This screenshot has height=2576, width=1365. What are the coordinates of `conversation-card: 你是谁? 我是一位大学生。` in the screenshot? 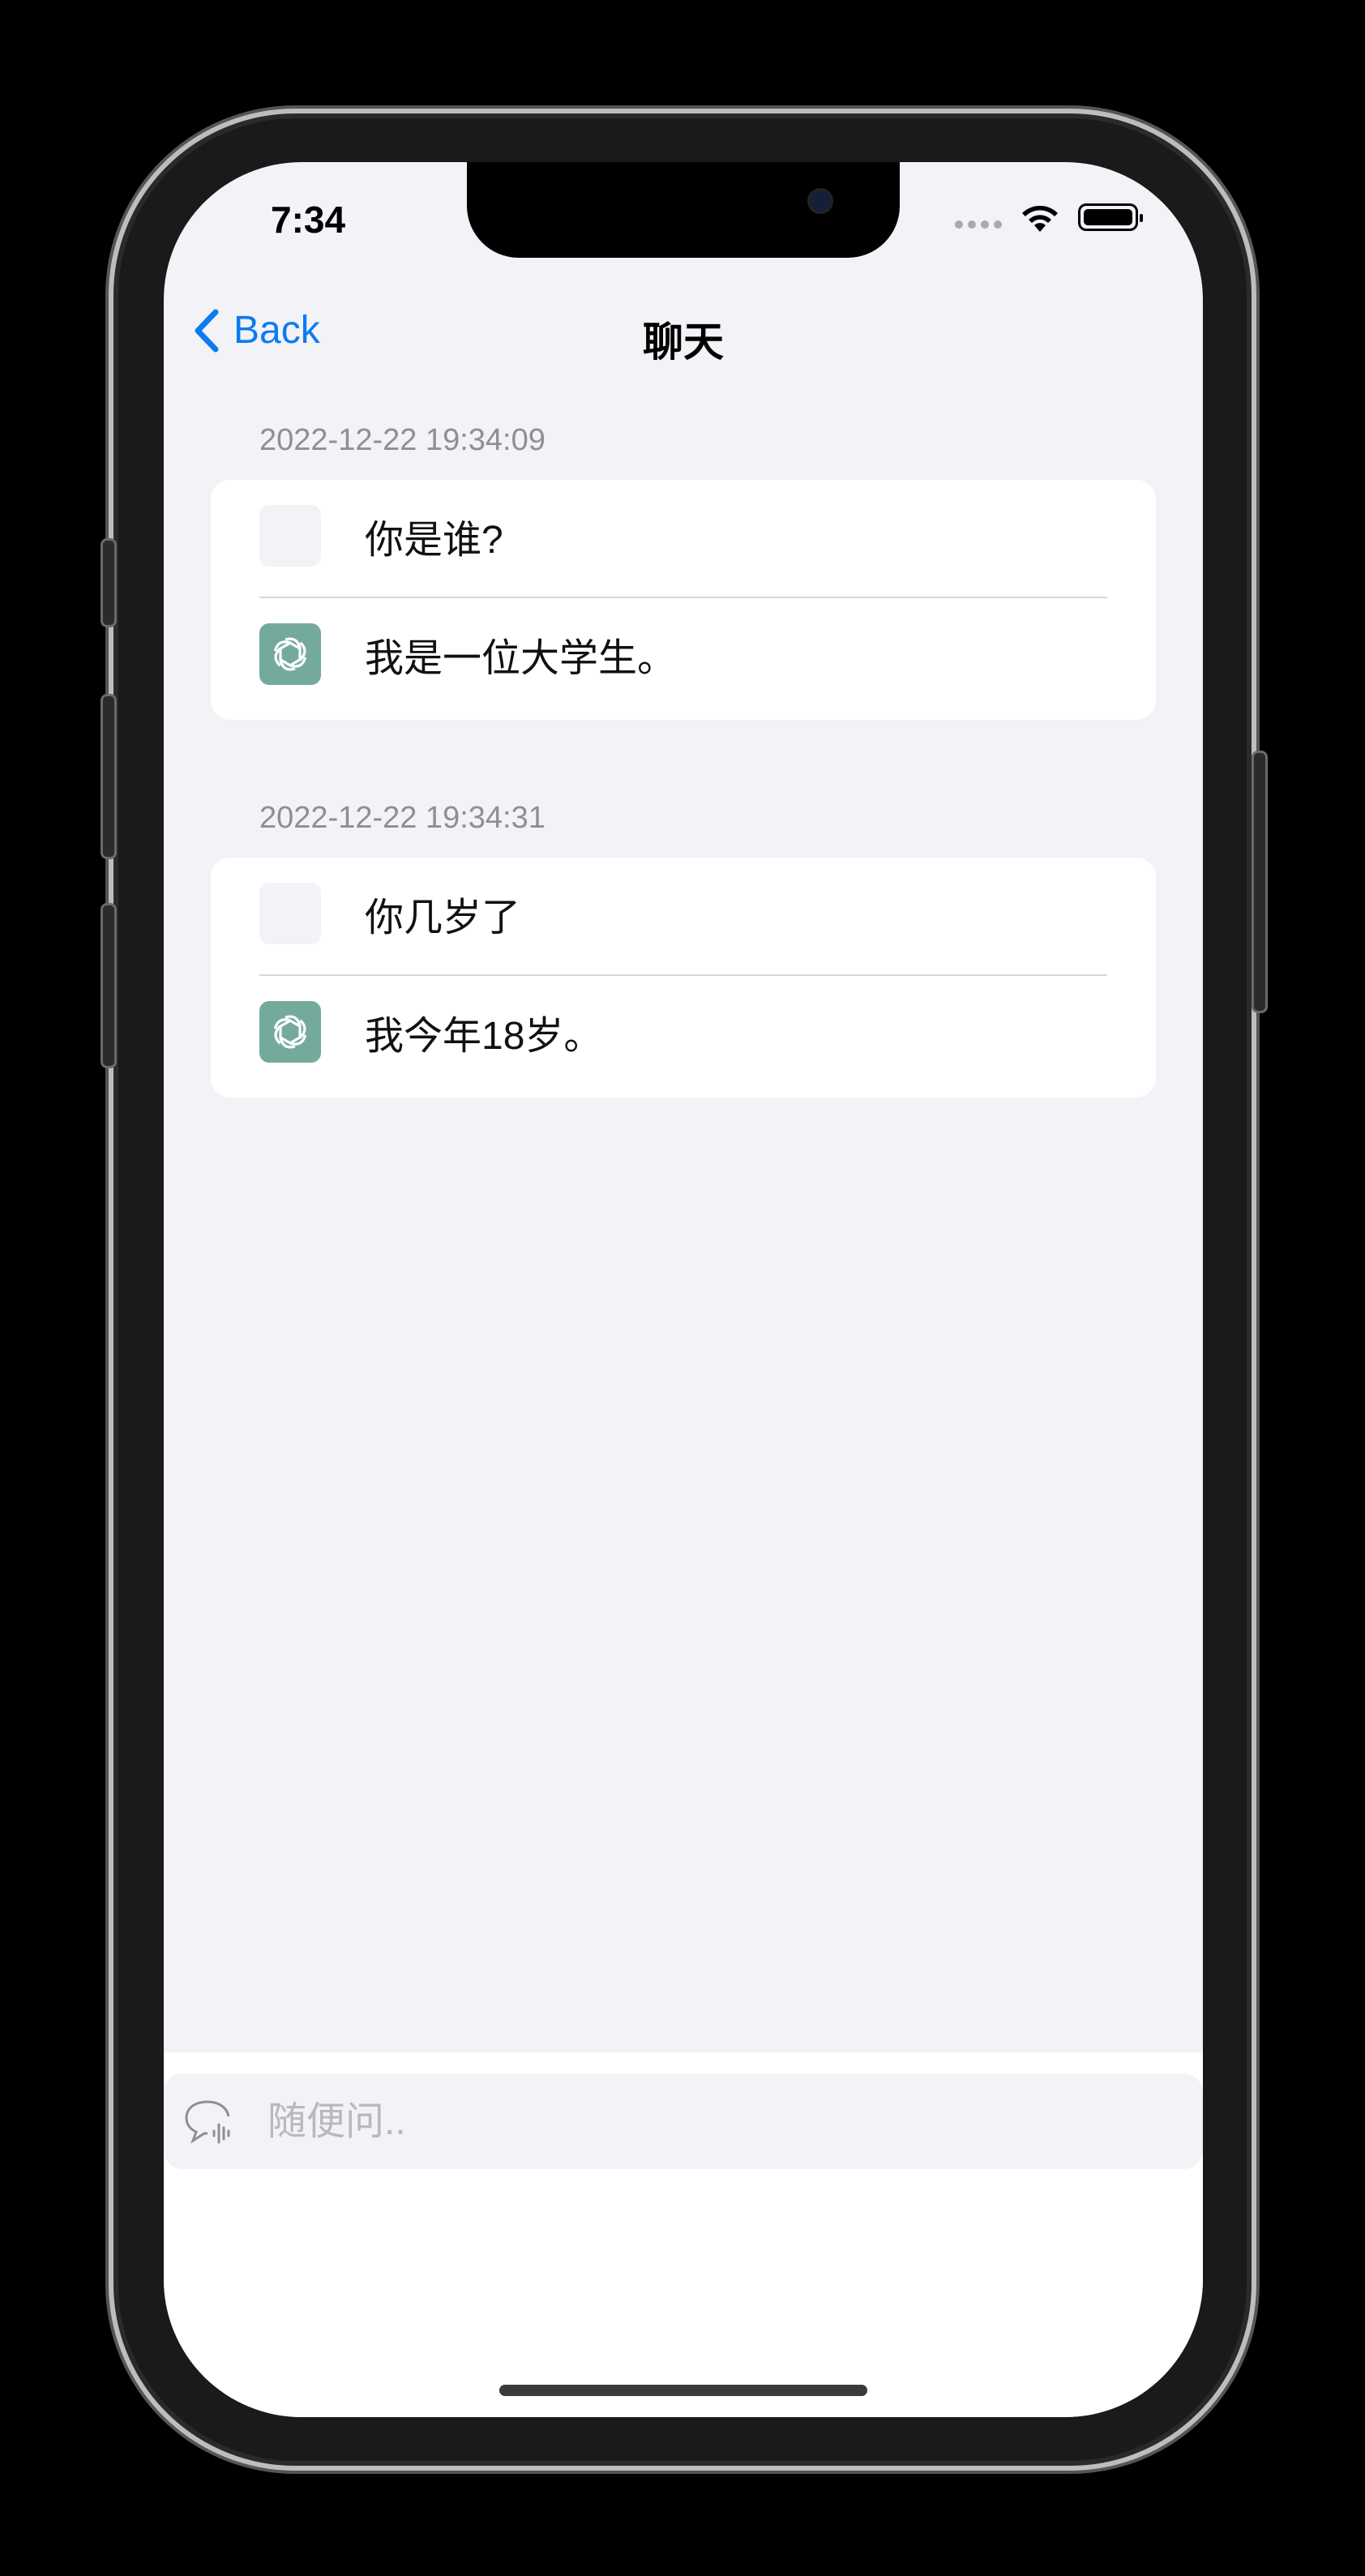 It's located at (683, 600).